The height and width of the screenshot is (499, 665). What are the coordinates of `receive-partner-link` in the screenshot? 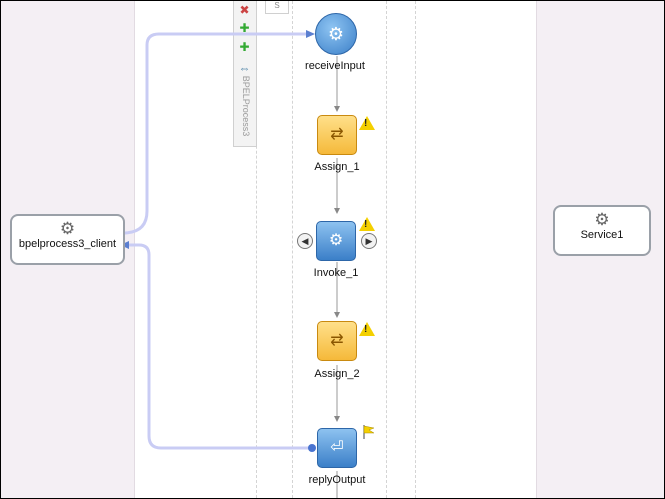 It's located at (214, 133).